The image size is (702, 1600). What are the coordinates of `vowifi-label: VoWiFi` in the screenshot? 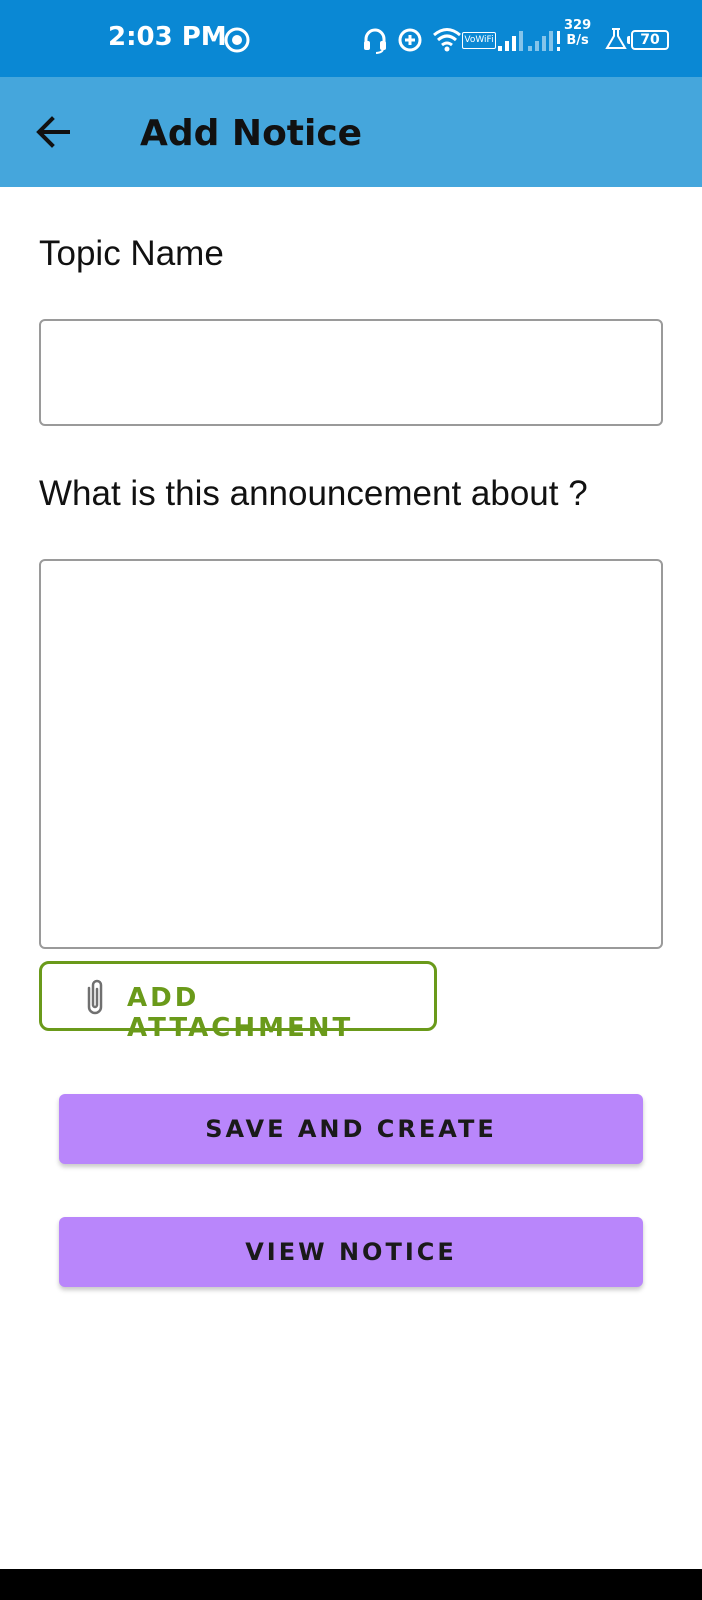 It's located at (479, 40).